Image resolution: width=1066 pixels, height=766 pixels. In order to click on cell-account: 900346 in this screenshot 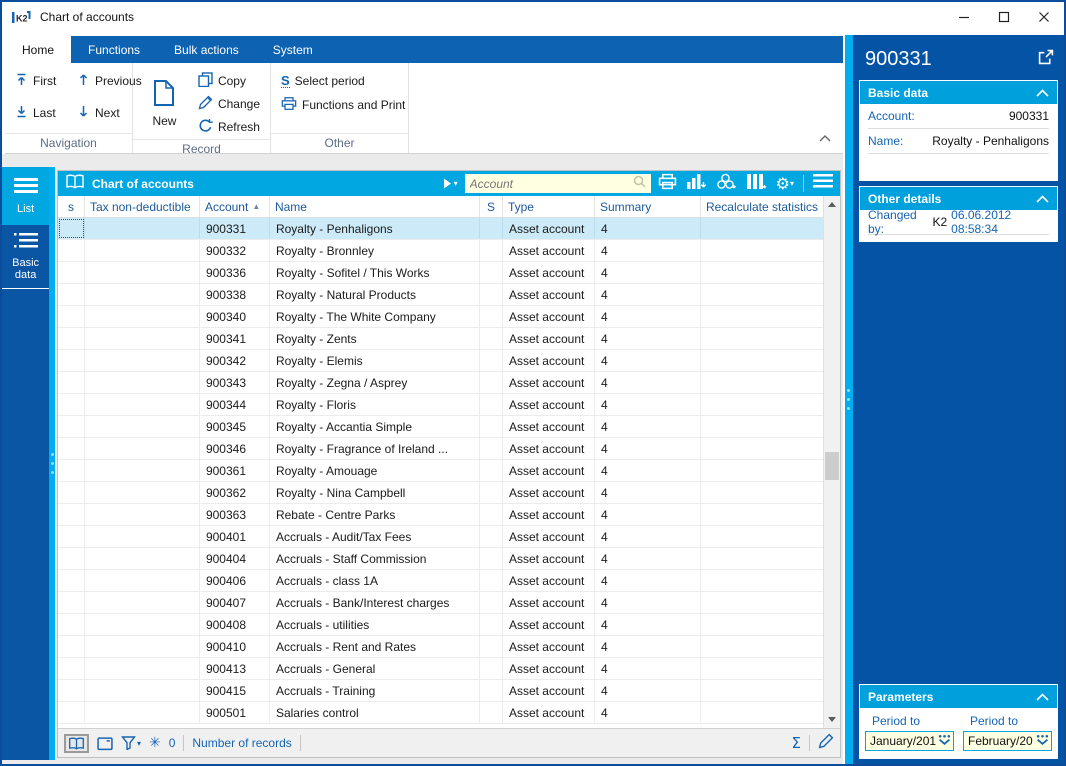, I will do `click(235, 448)`.